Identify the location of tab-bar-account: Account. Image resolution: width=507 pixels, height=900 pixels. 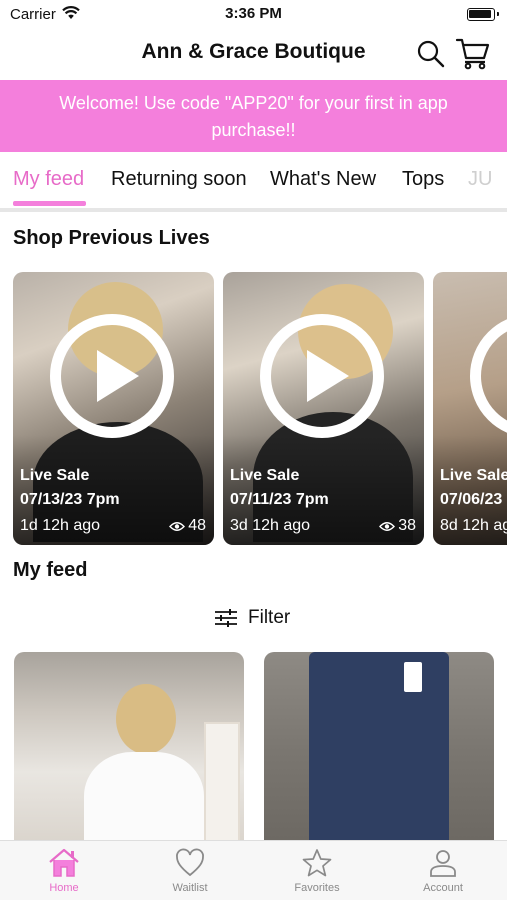
(443, 870).